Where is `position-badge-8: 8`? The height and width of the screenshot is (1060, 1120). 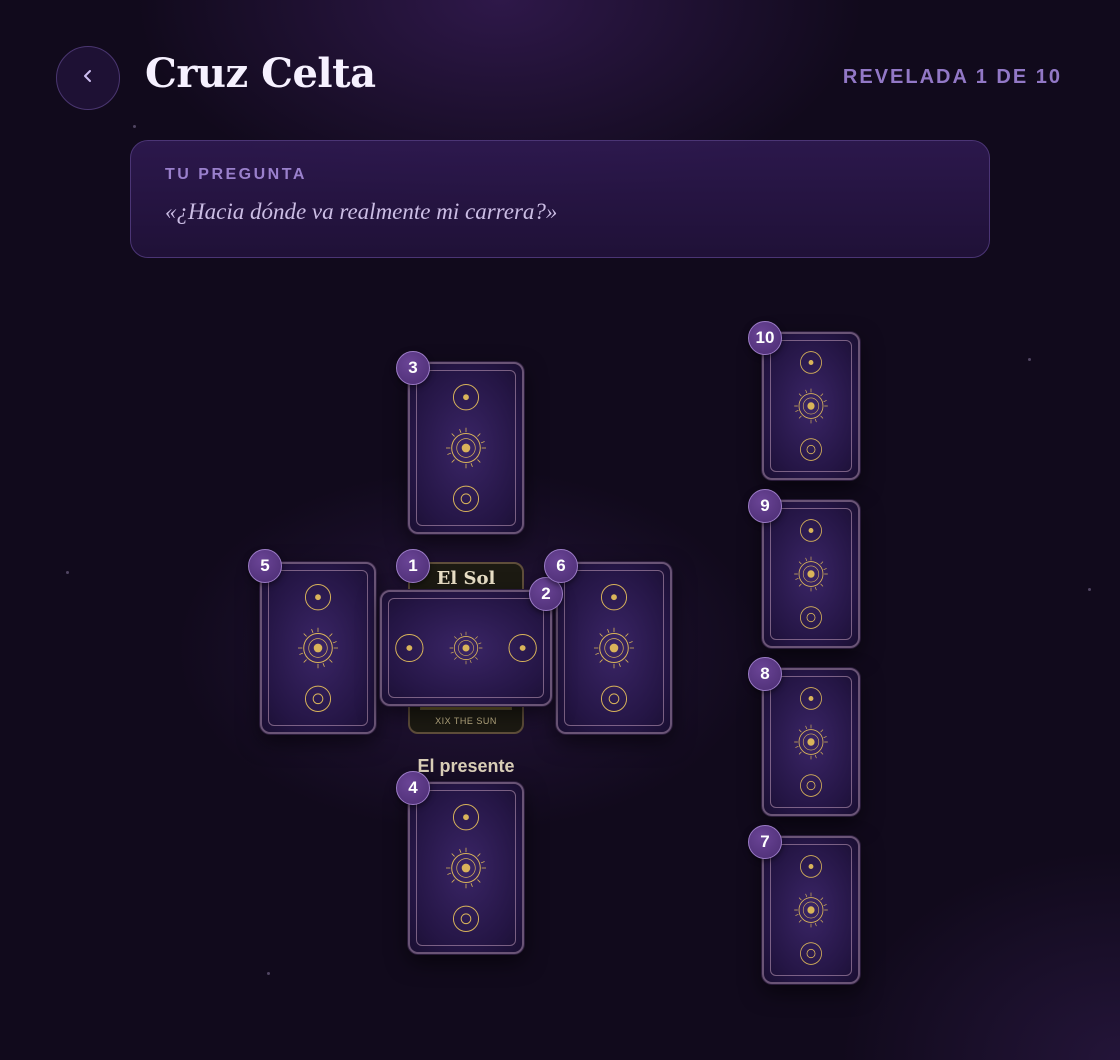
position-badge-8: 8 is located at coordinates (765, 674).